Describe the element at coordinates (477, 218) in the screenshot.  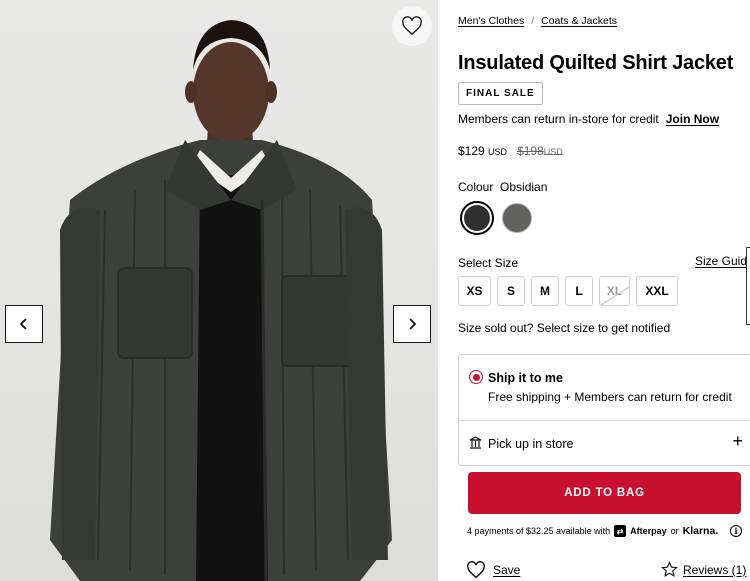
I see `colour-swatch-obsidian` at that location.